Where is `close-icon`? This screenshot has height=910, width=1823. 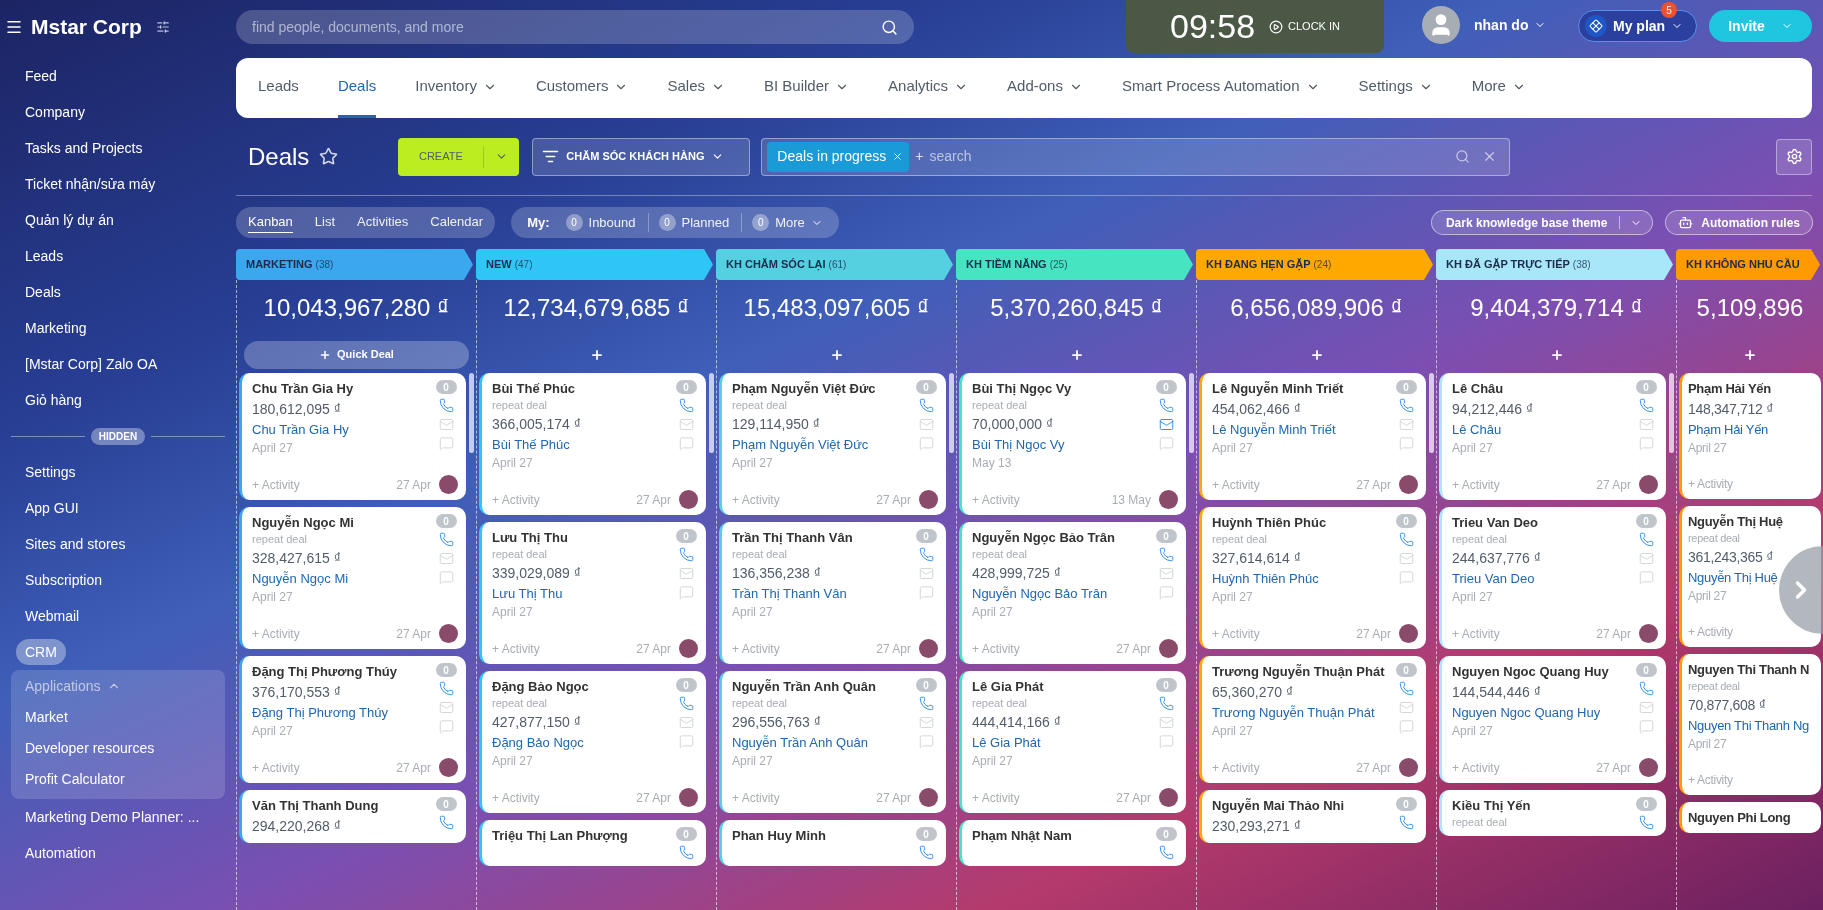 close-icon is located at coordinates (898, 156).